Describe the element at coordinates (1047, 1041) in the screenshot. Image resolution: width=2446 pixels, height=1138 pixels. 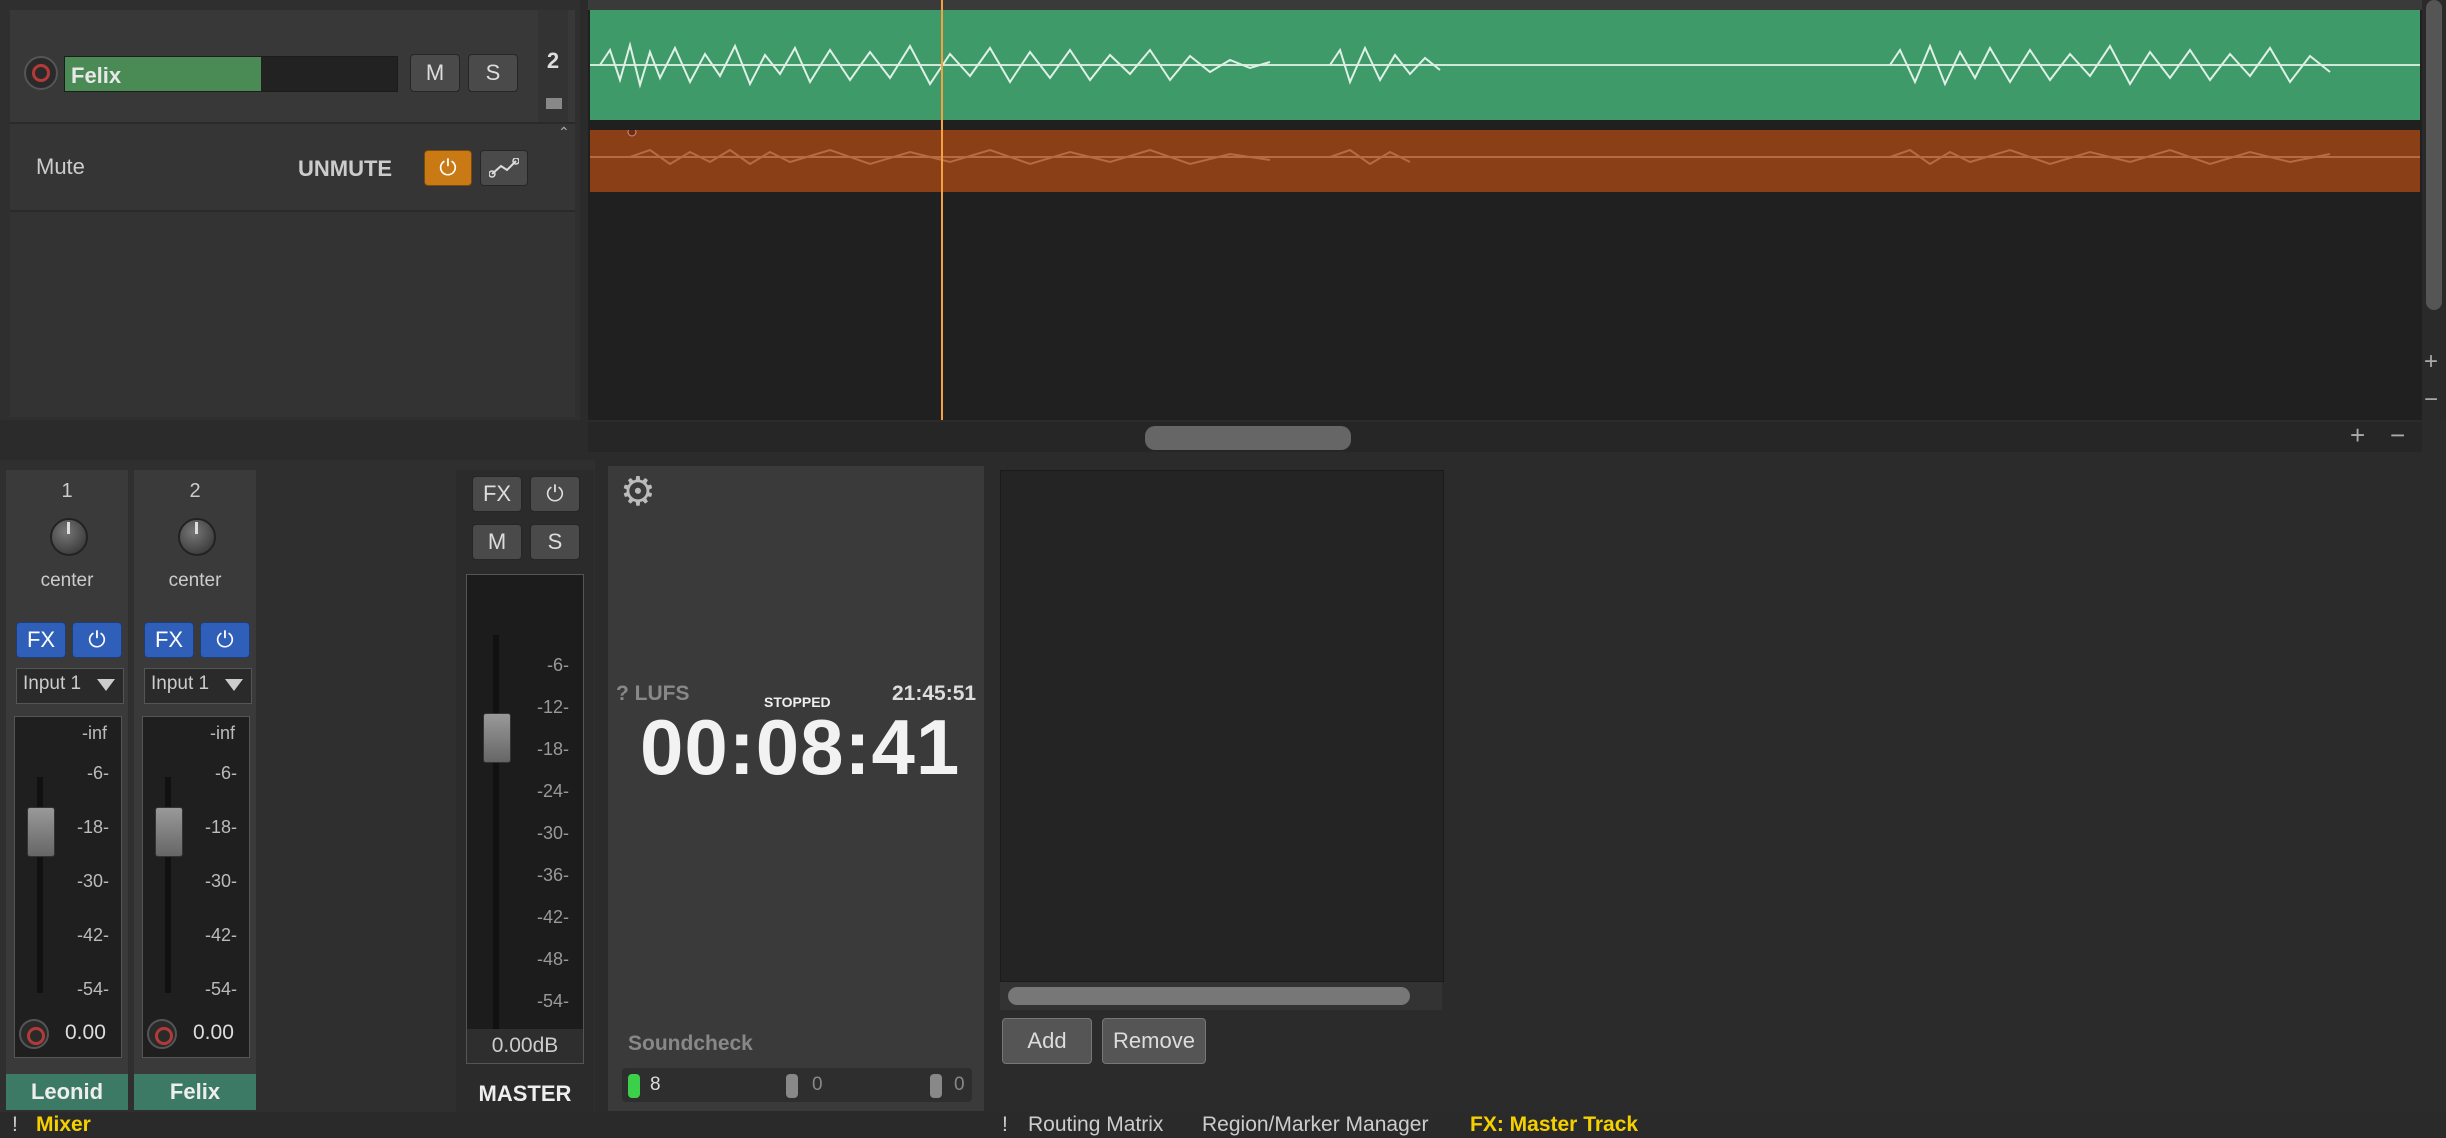
I see `add-fx-button: Add` at that location.